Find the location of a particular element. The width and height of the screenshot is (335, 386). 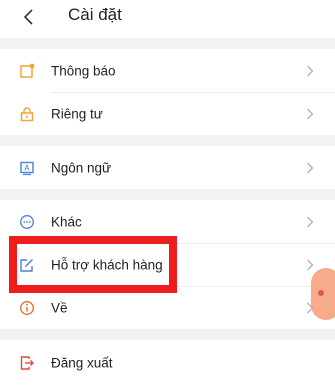

svg-text: A is located at coordinates (27, 167).